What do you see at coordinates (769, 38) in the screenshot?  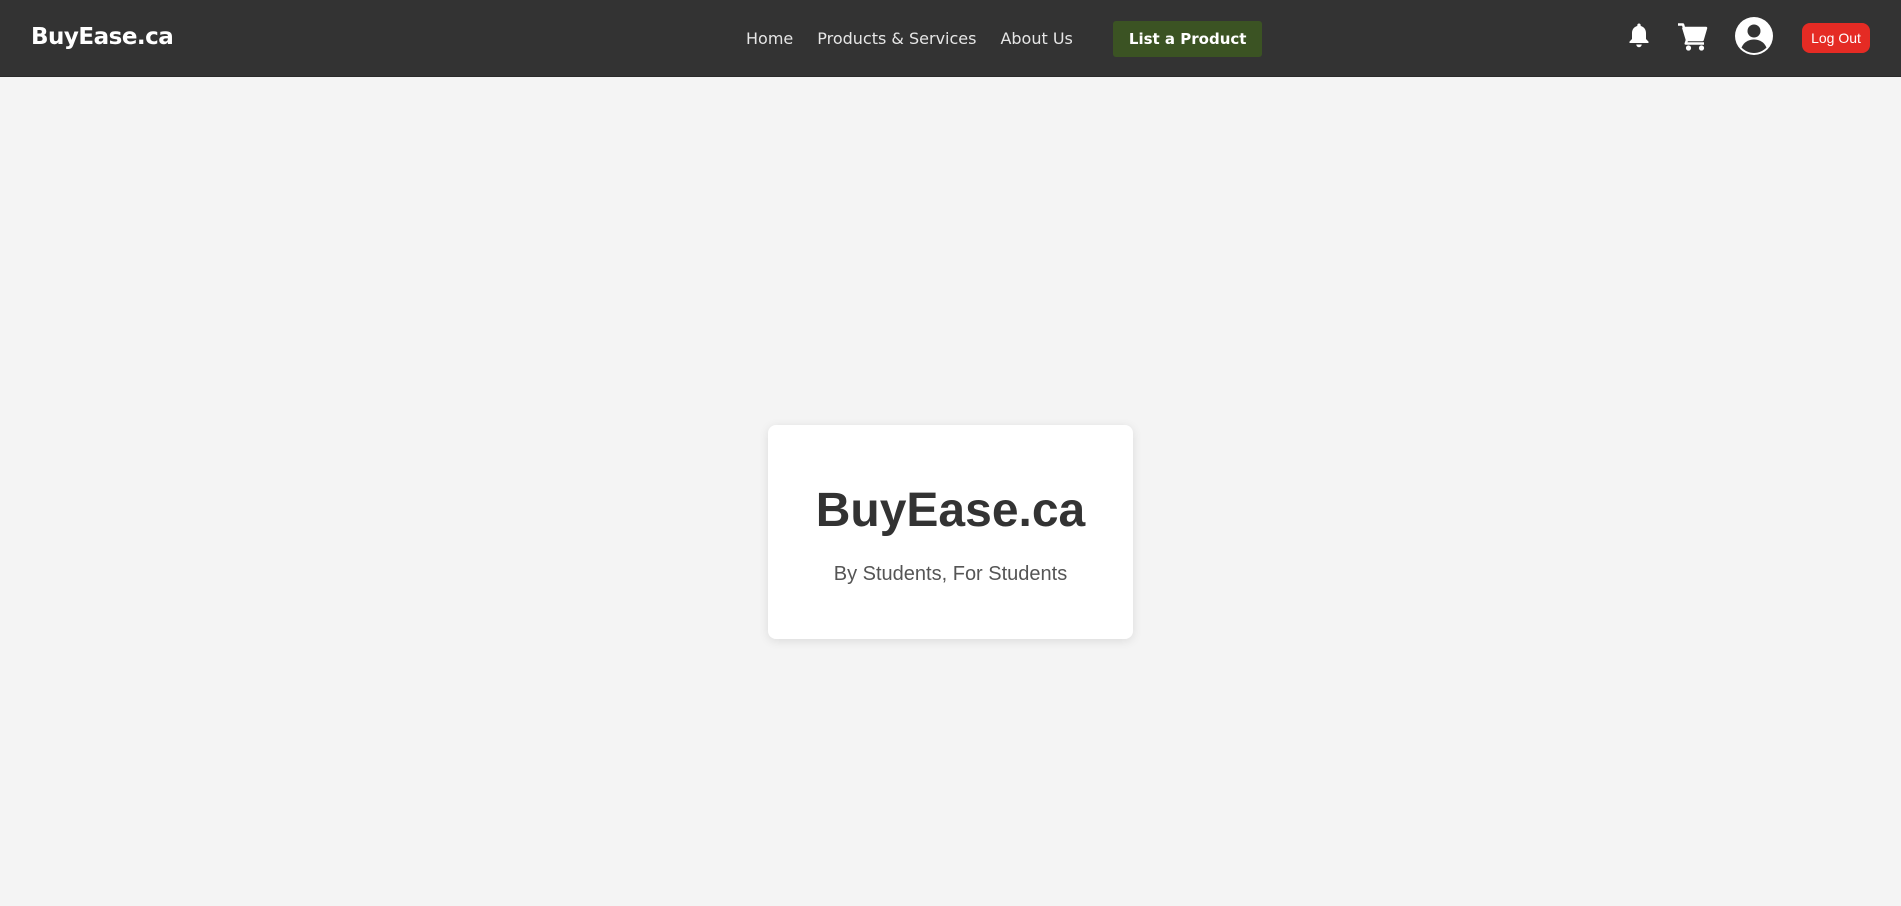 I see `nav-link-home: Home` at bounding box center [769, 38].